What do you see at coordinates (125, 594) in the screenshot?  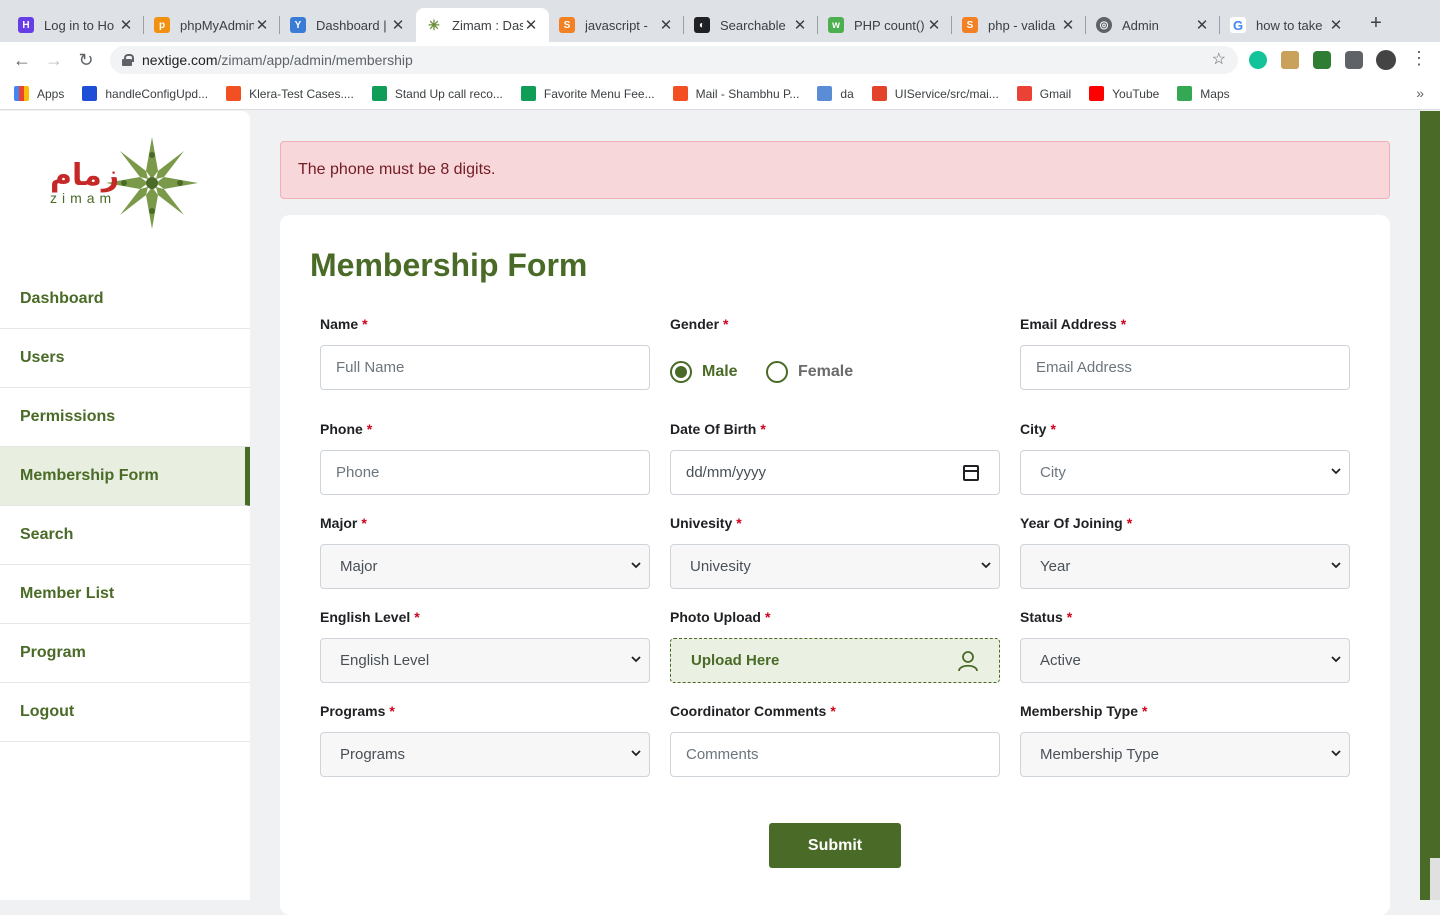 I see `sidebar-item-member-list: Member List` at bounding box center [125, 594].